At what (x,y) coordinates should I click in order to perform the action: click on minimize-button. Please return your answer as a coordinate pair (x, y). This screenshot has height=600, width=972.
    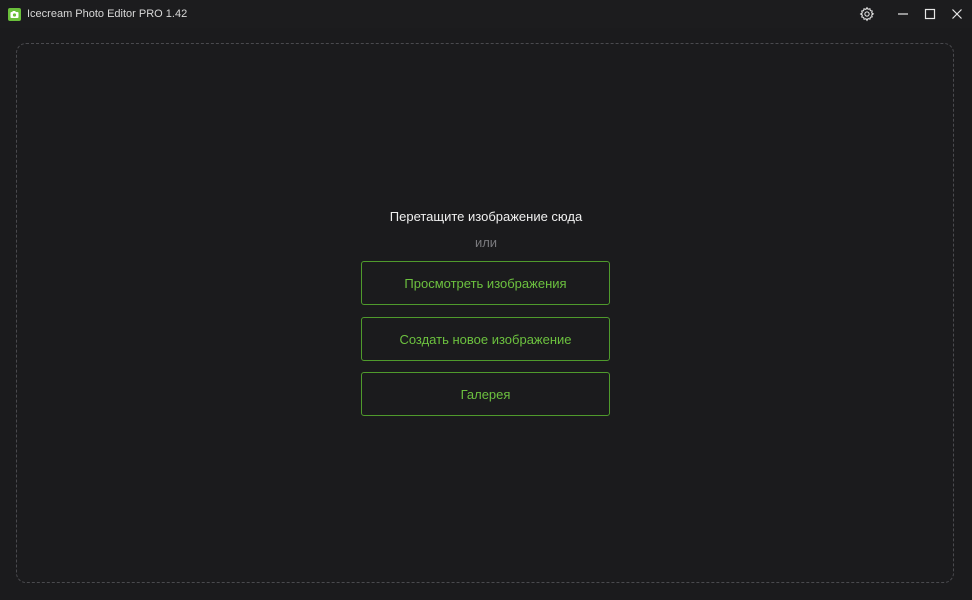
    Looking at the image, I should click on (903, 14).